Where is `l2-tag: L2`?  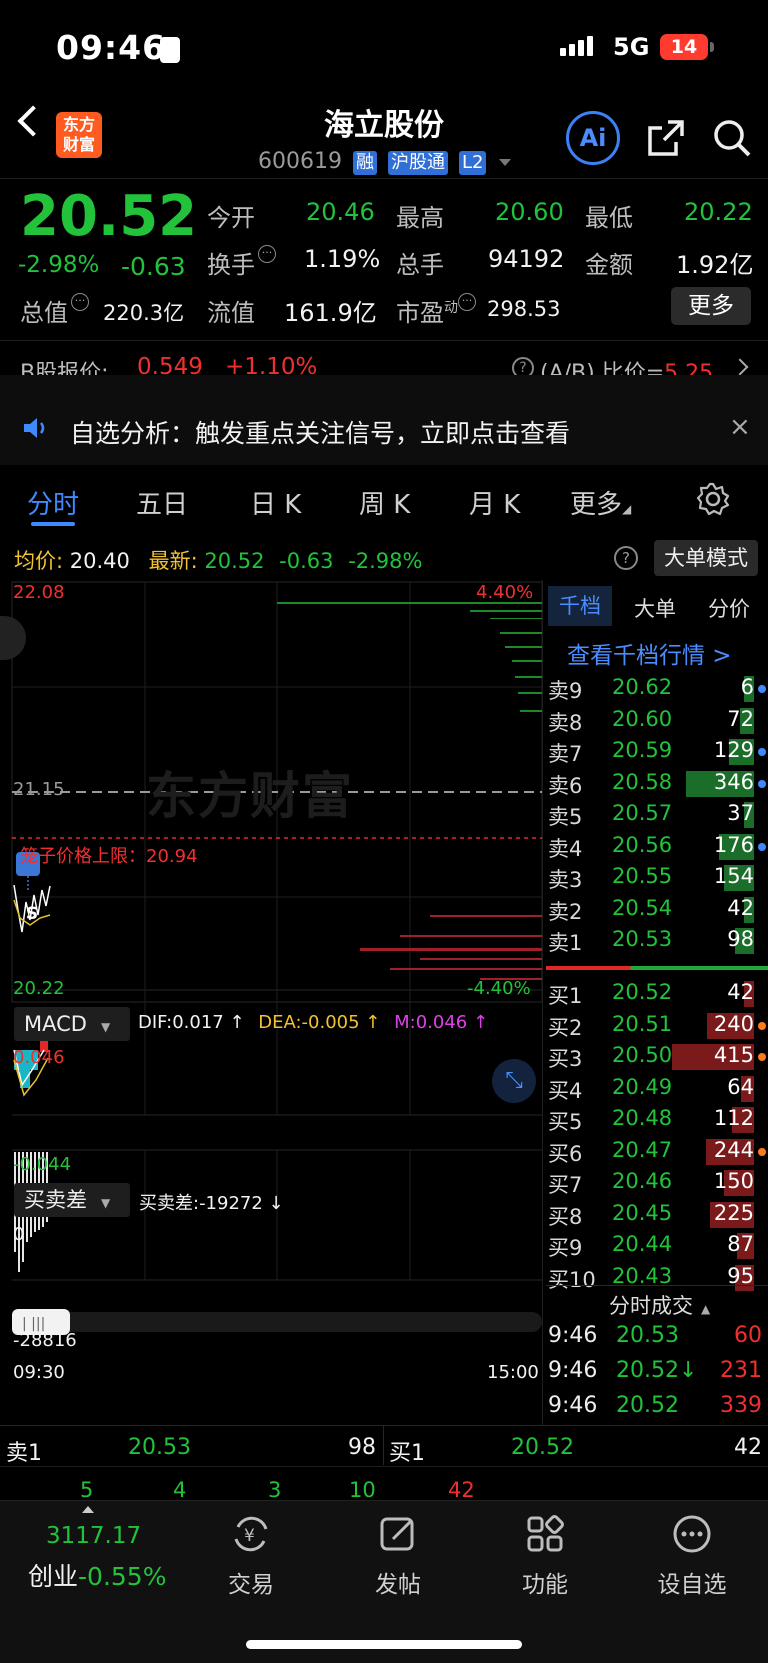 l2-tag: L2 is located at coordinates (472, 163).